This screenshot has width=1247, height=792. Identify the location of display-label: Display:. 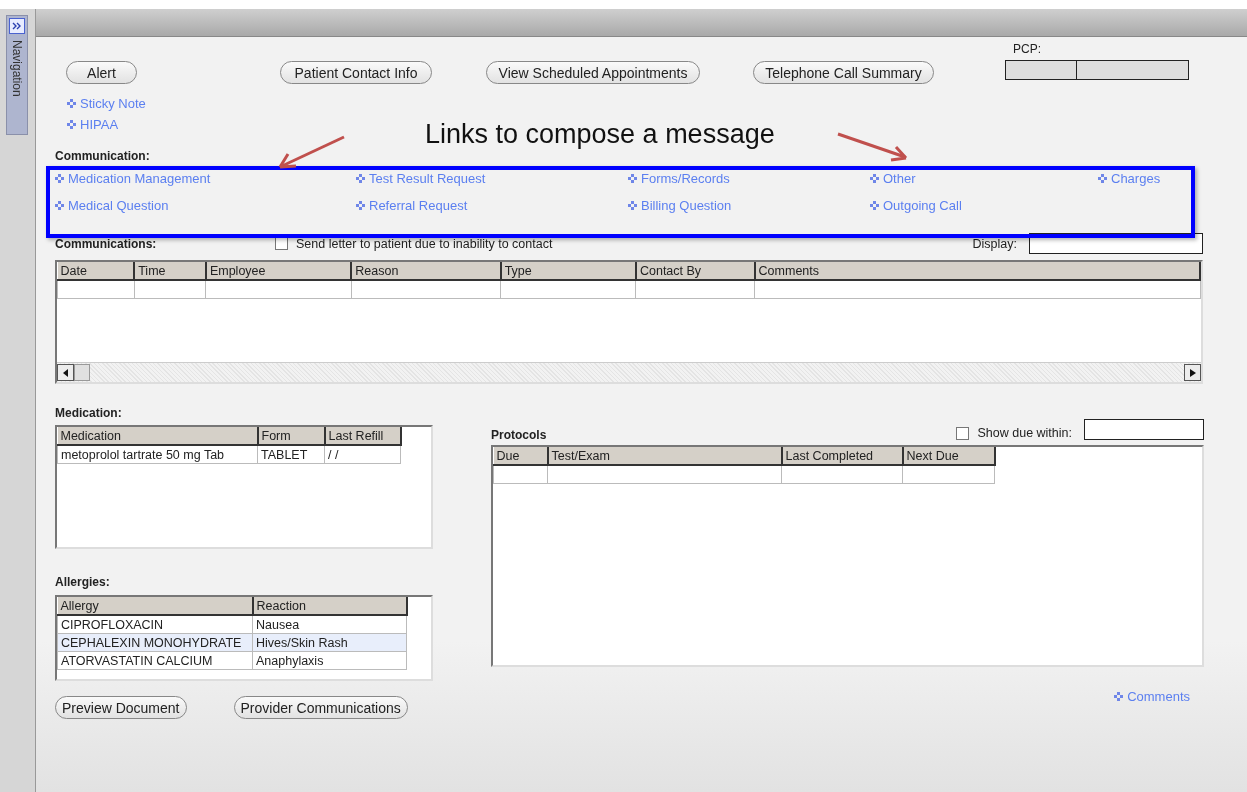
(994, 243).